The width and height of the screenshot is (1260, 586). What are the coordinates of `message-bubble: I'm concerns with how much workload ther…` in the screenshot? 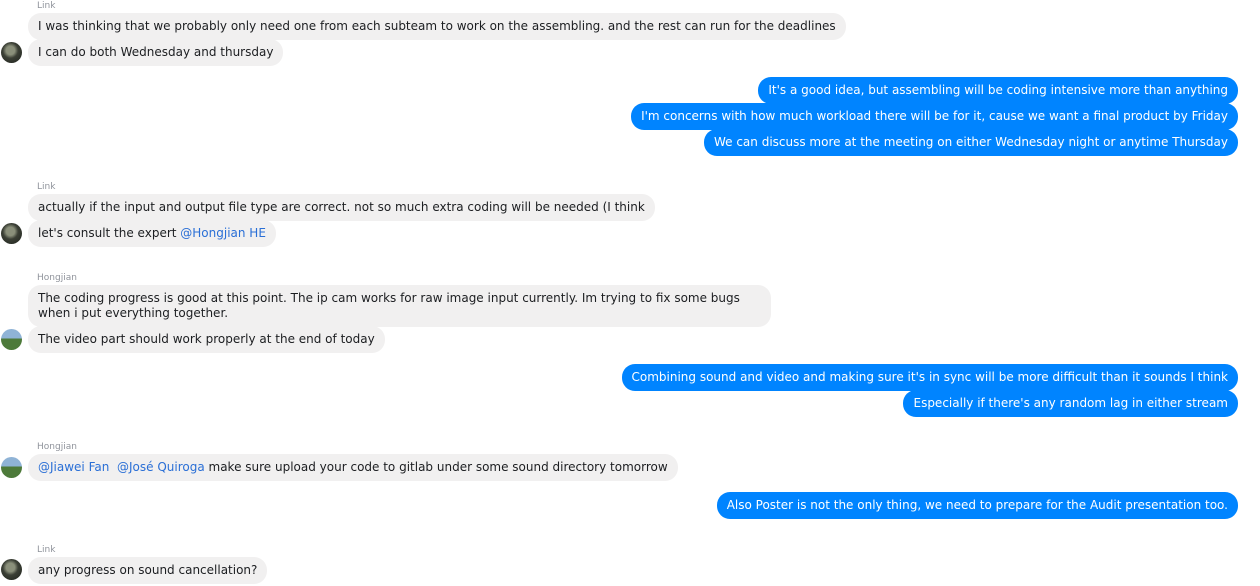 It's located at (934, 116).